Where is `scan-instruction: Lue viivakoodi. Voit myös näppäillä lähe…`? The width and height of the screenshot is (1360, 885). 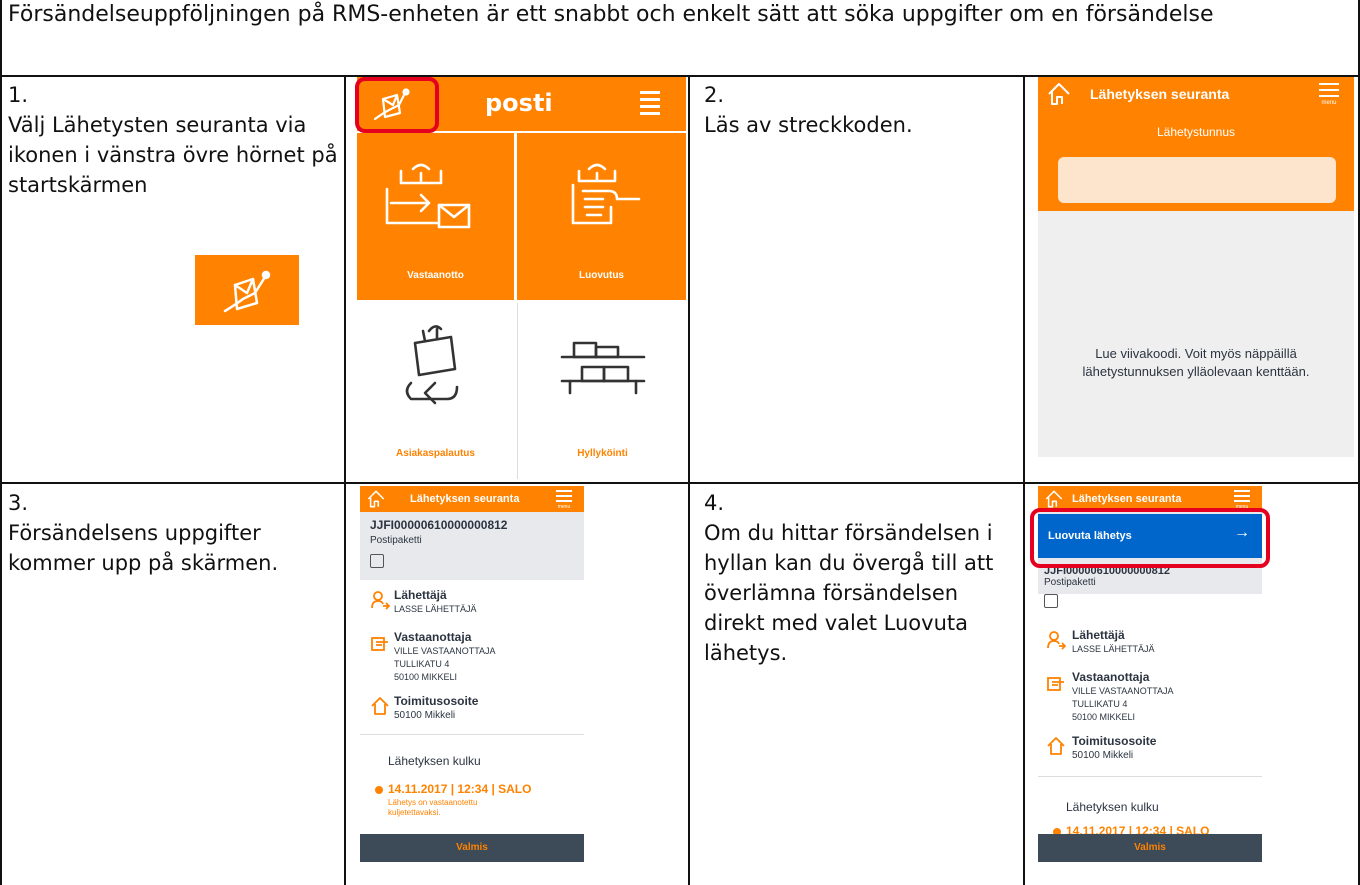 scan-instruction: Lue viivakoodi. Voit myös näppäillä lähe… is located at coordinates (1196, 362).